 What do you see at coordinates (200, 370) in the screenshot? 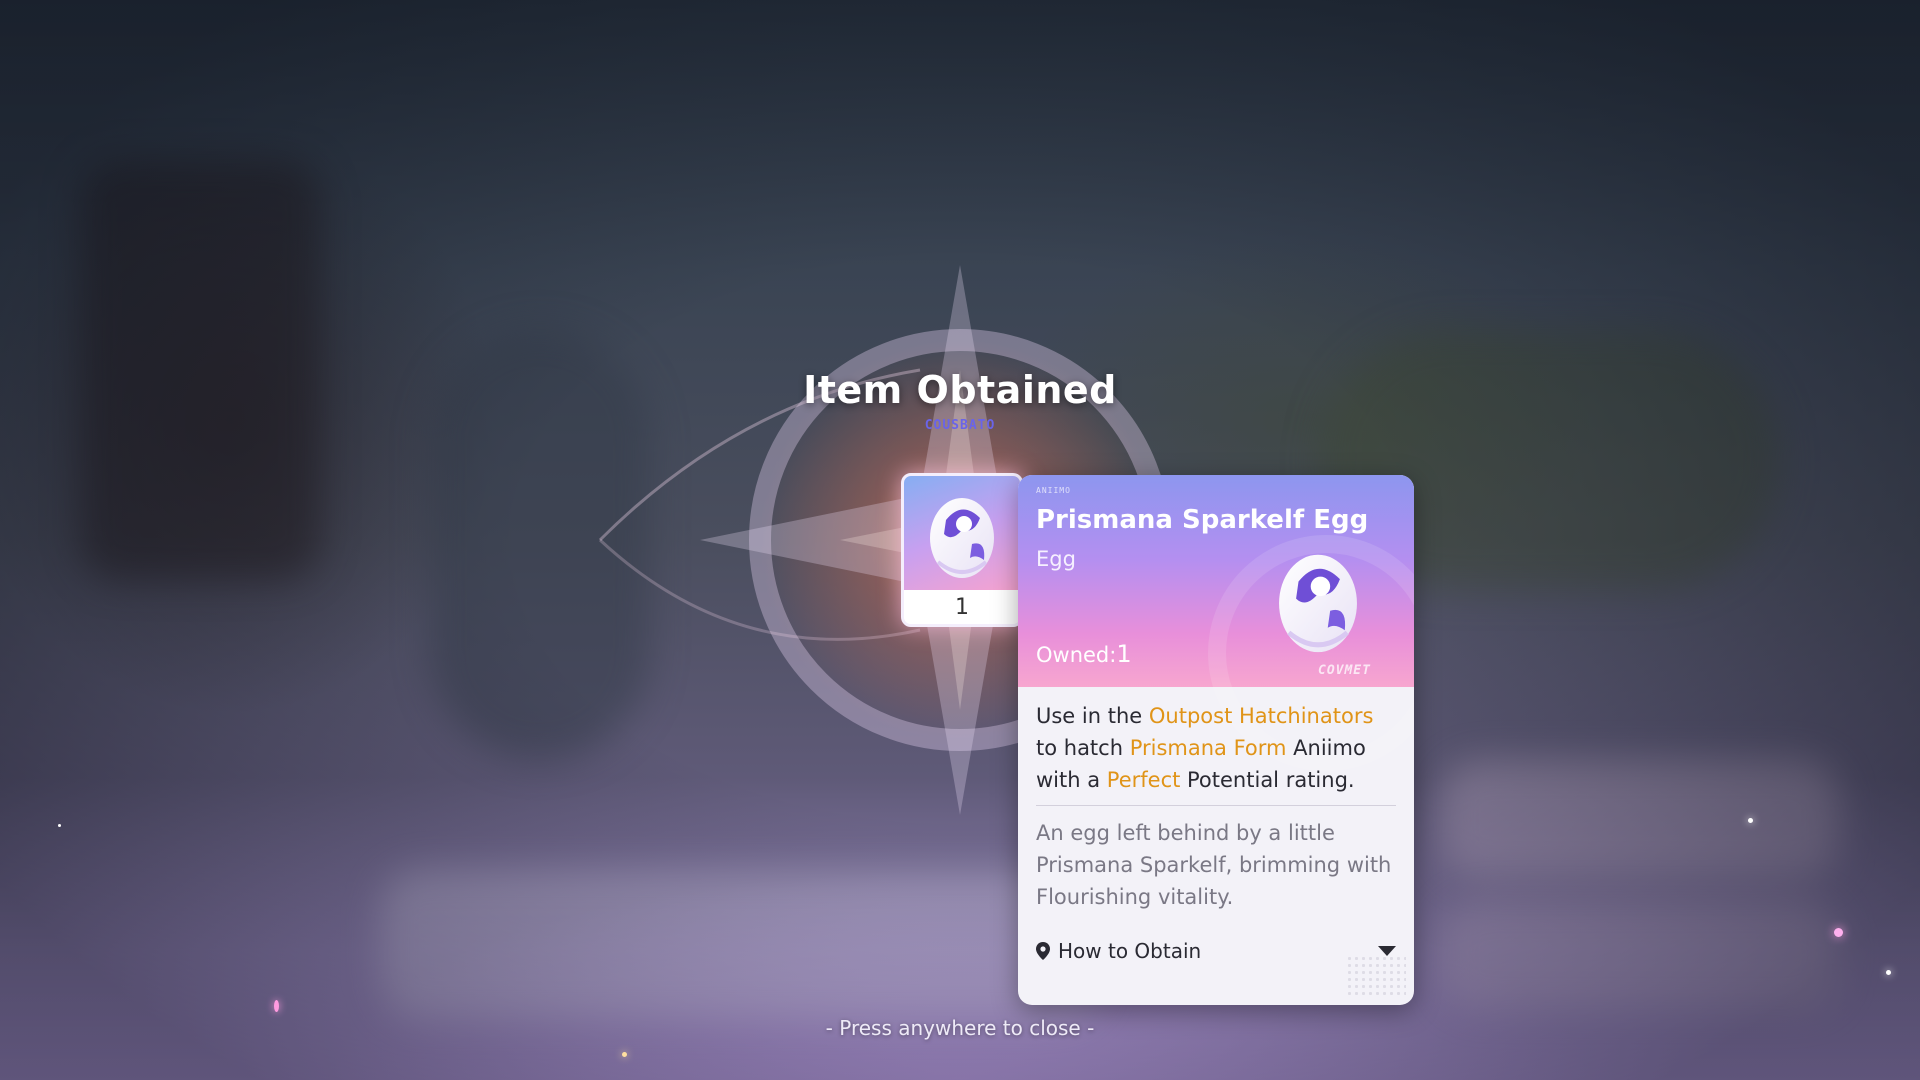
I see `background-building` at bounding box center [200, 370].